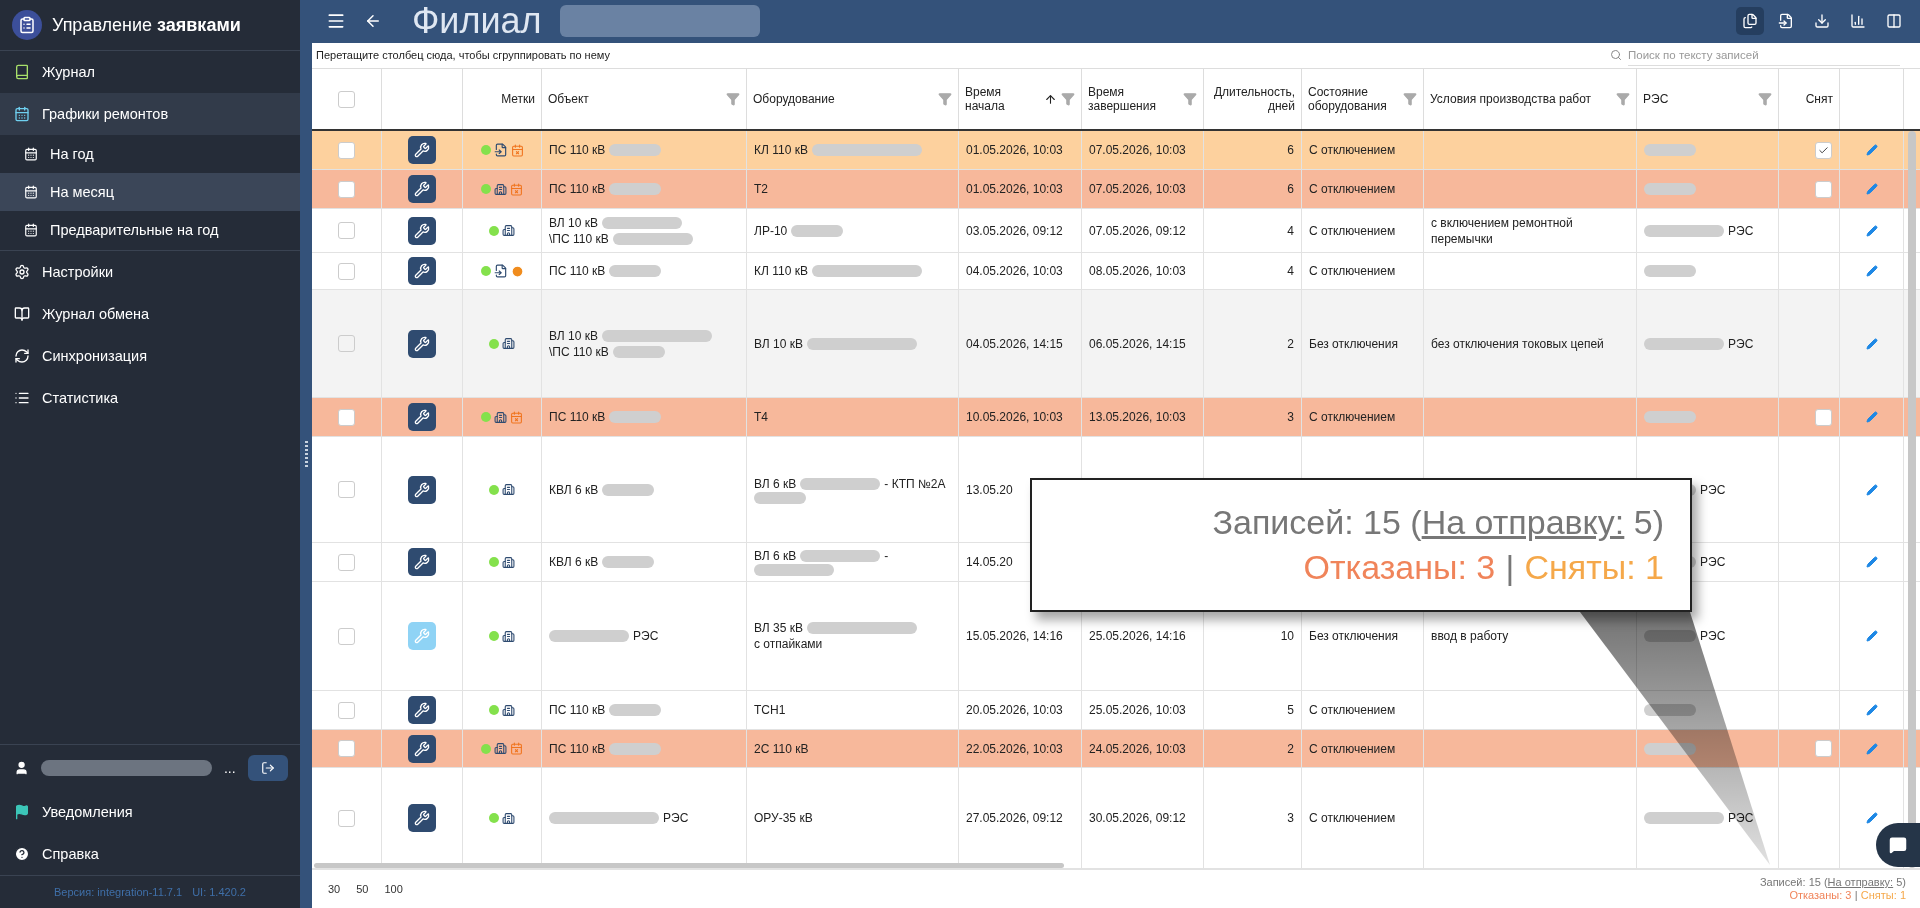 This screenshot has width=1920, height=908. Describe the element at coordinates (150, 154) in the screenshot. I see `nav-subitem: На год` at that location.